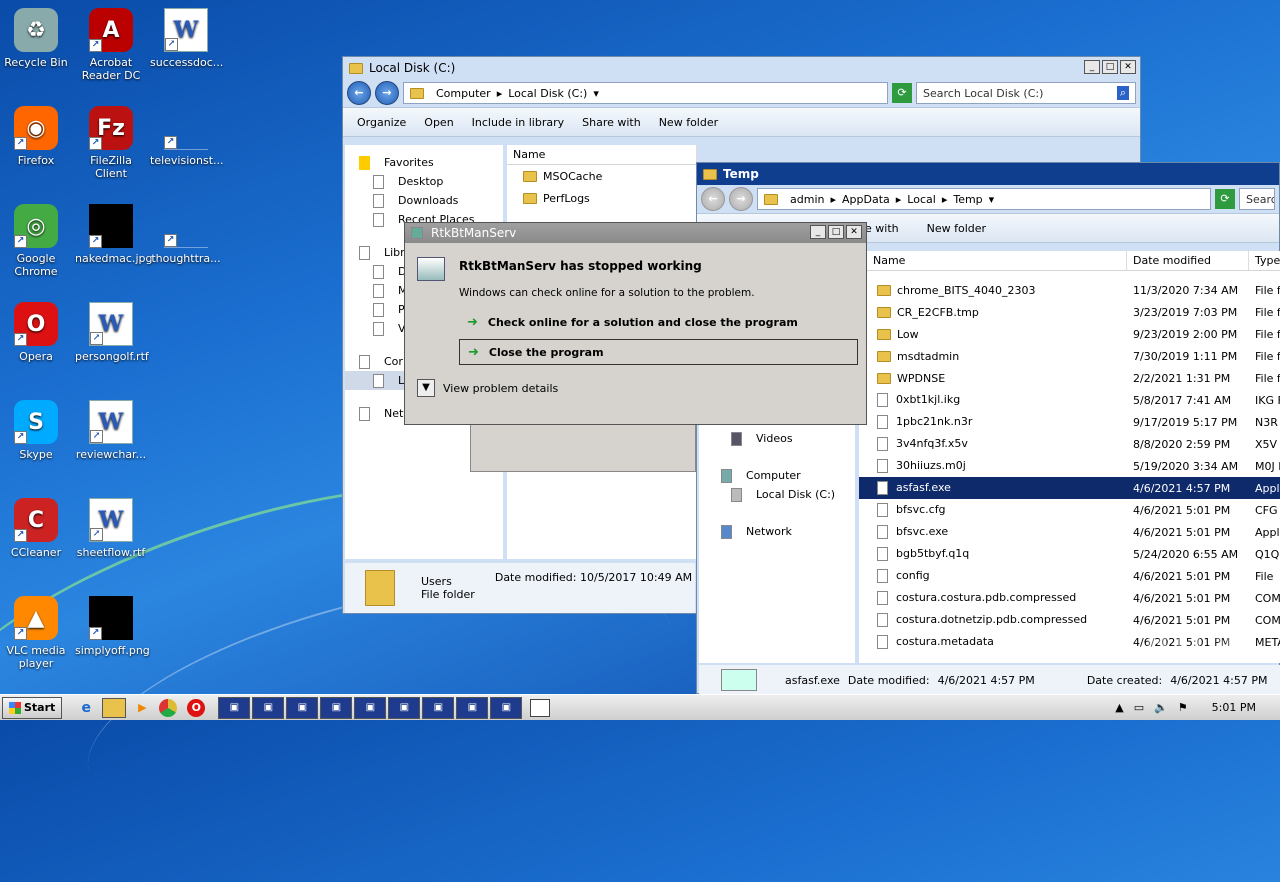 The height and width of the screenshot is (882, 1280). I want to click on file-row: bgb5tbyf.q1q 5/24/2020 6:55 AM Q1Q F, so click(1069, 554).